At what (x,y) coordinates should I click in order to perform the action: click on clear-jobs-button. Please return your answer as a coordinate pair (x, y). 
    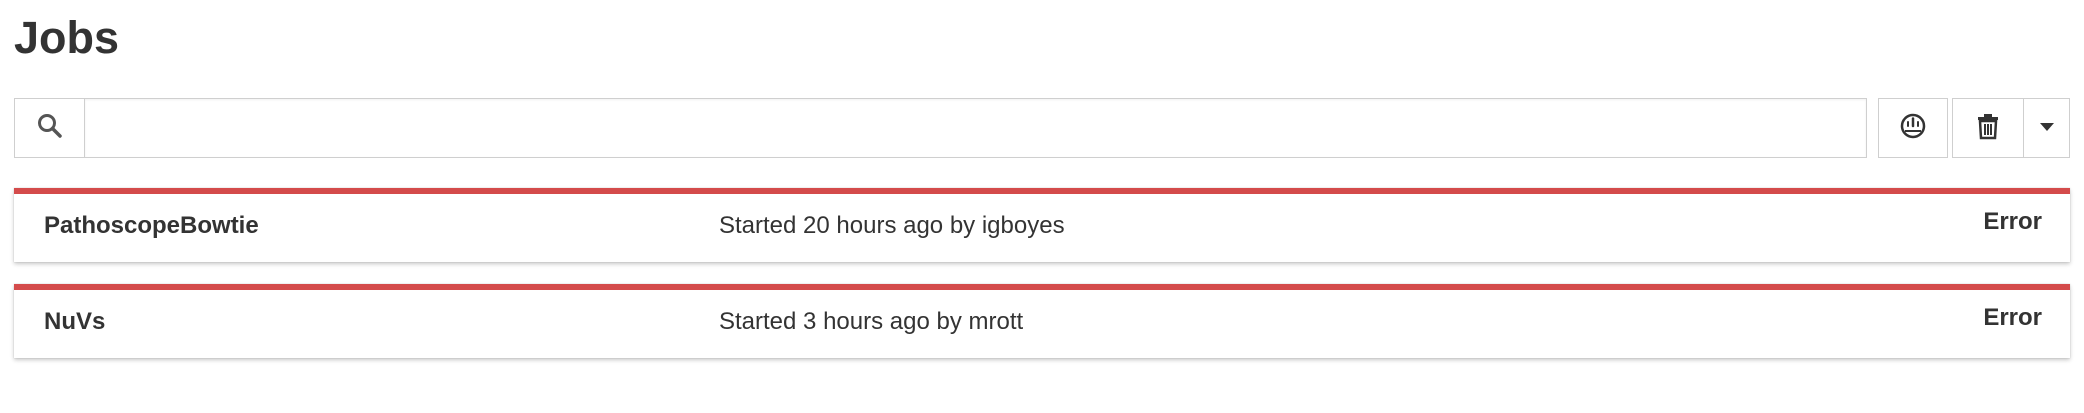
    Looking at the image, I should click on (1988, 128).